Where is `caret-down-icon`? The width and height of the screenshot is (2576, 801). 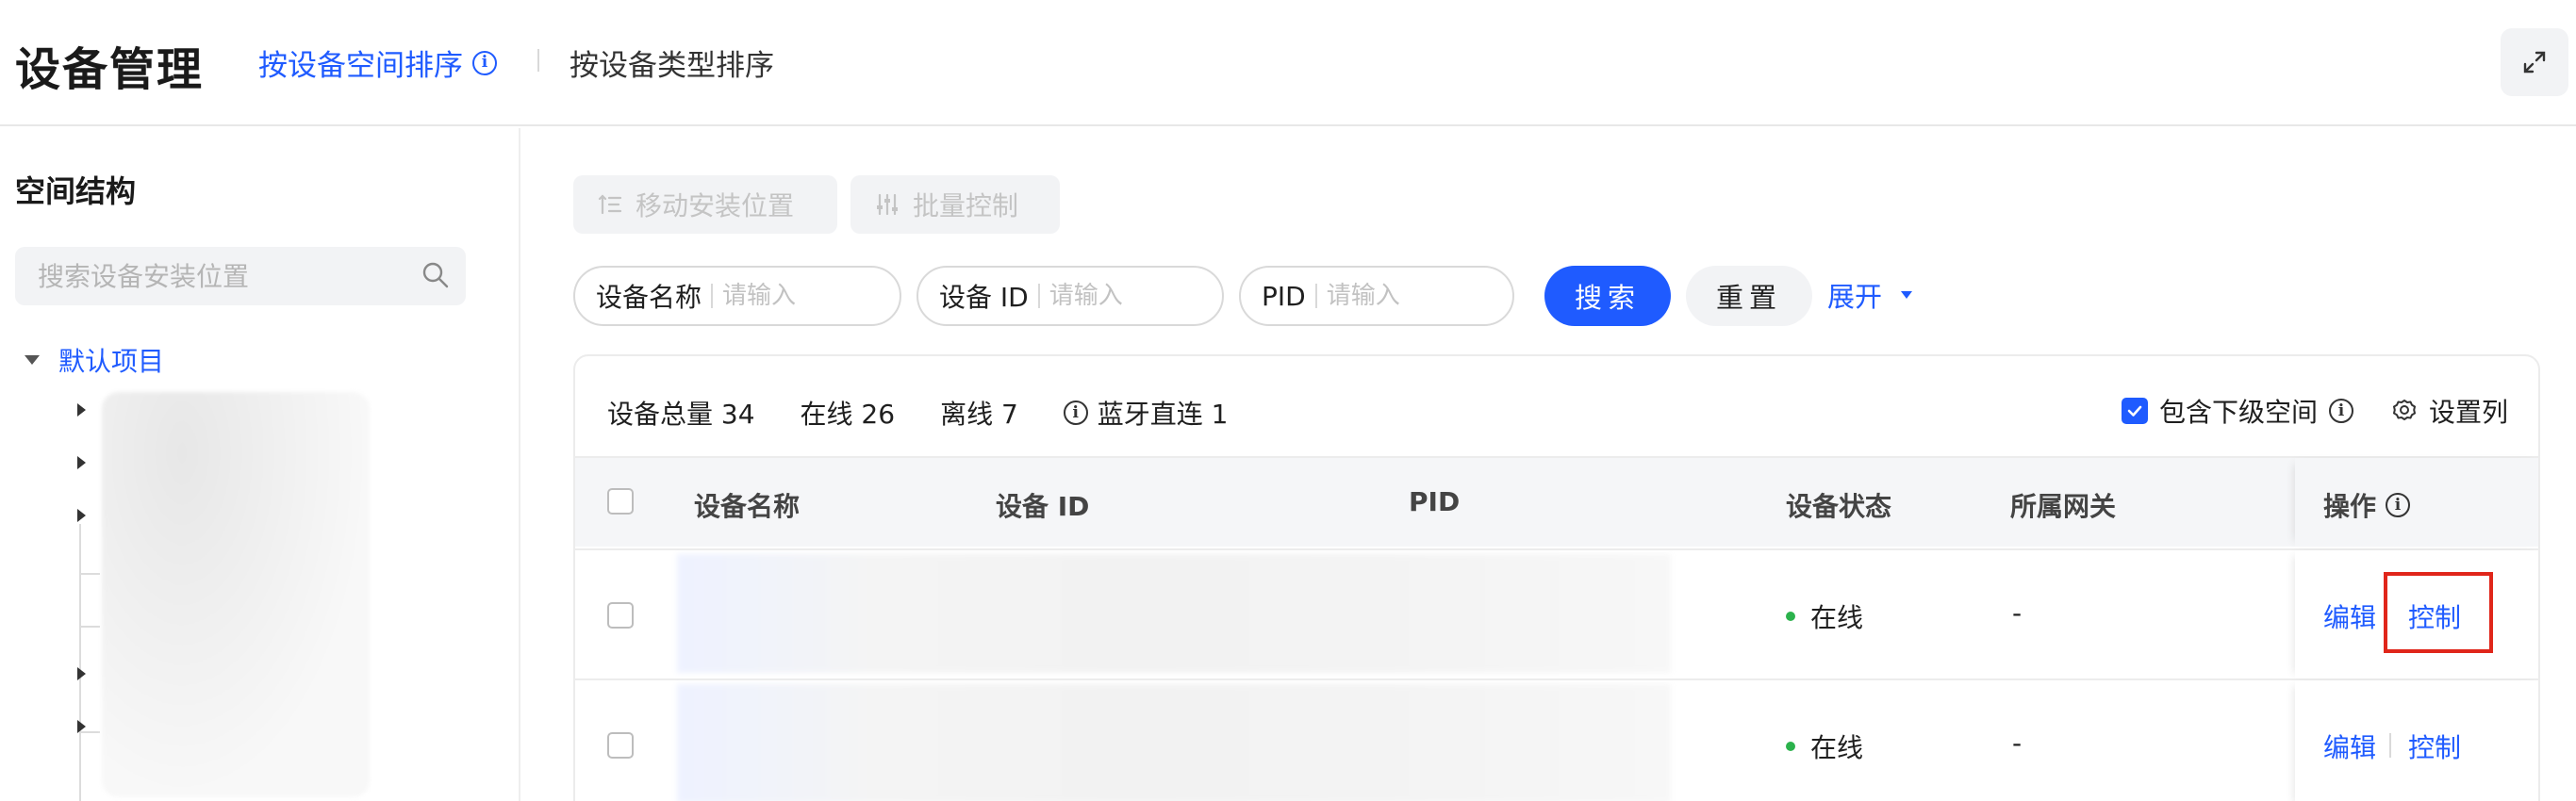 caret-down-icon is located at coordinates (32, 360).